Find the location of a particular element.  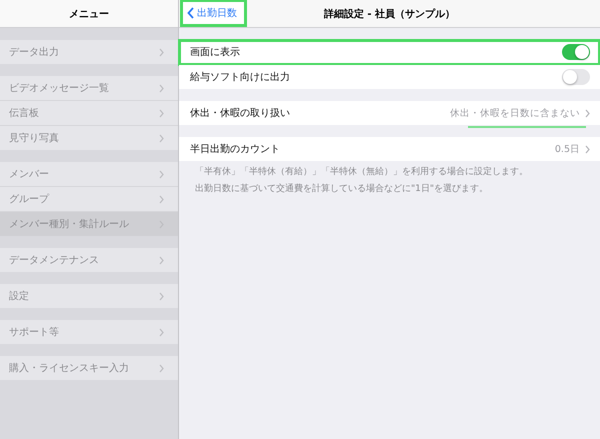

menu-item: メンバー is located at coordinates (89, 174).